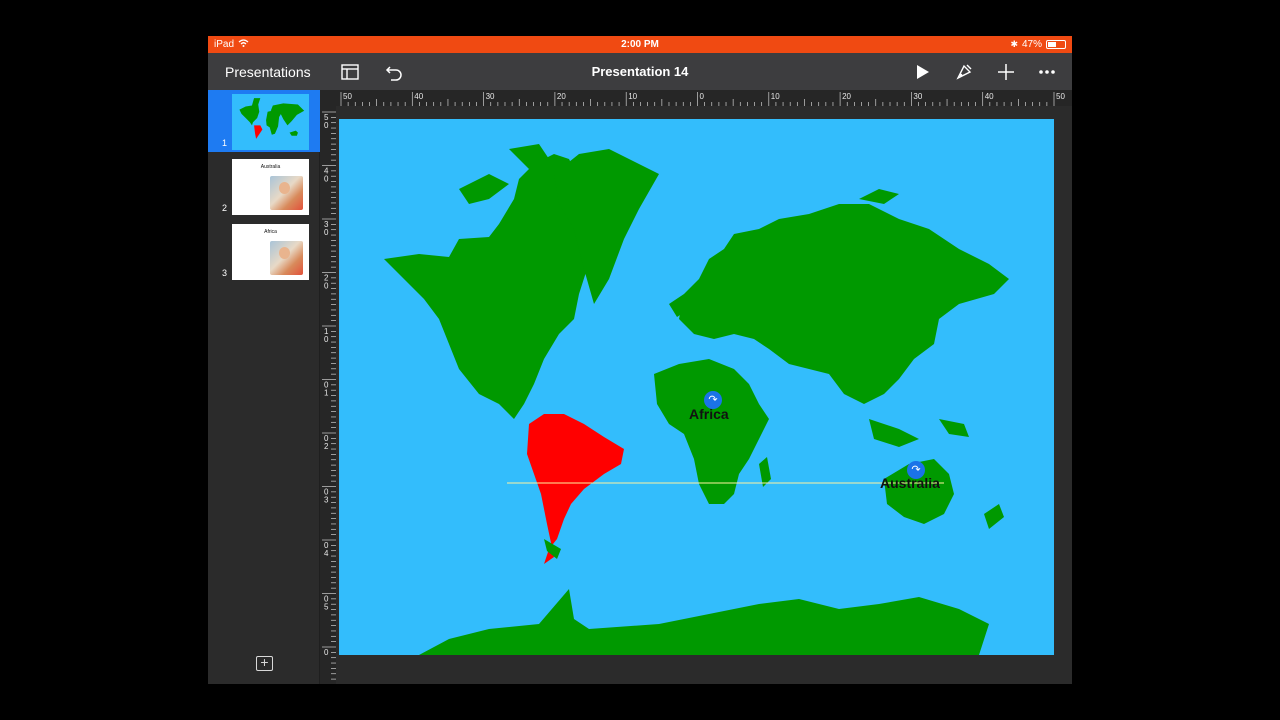  Describe the element at coordinates (964, 72) in the screenshot. I see `paintbrush-icon` at that location.